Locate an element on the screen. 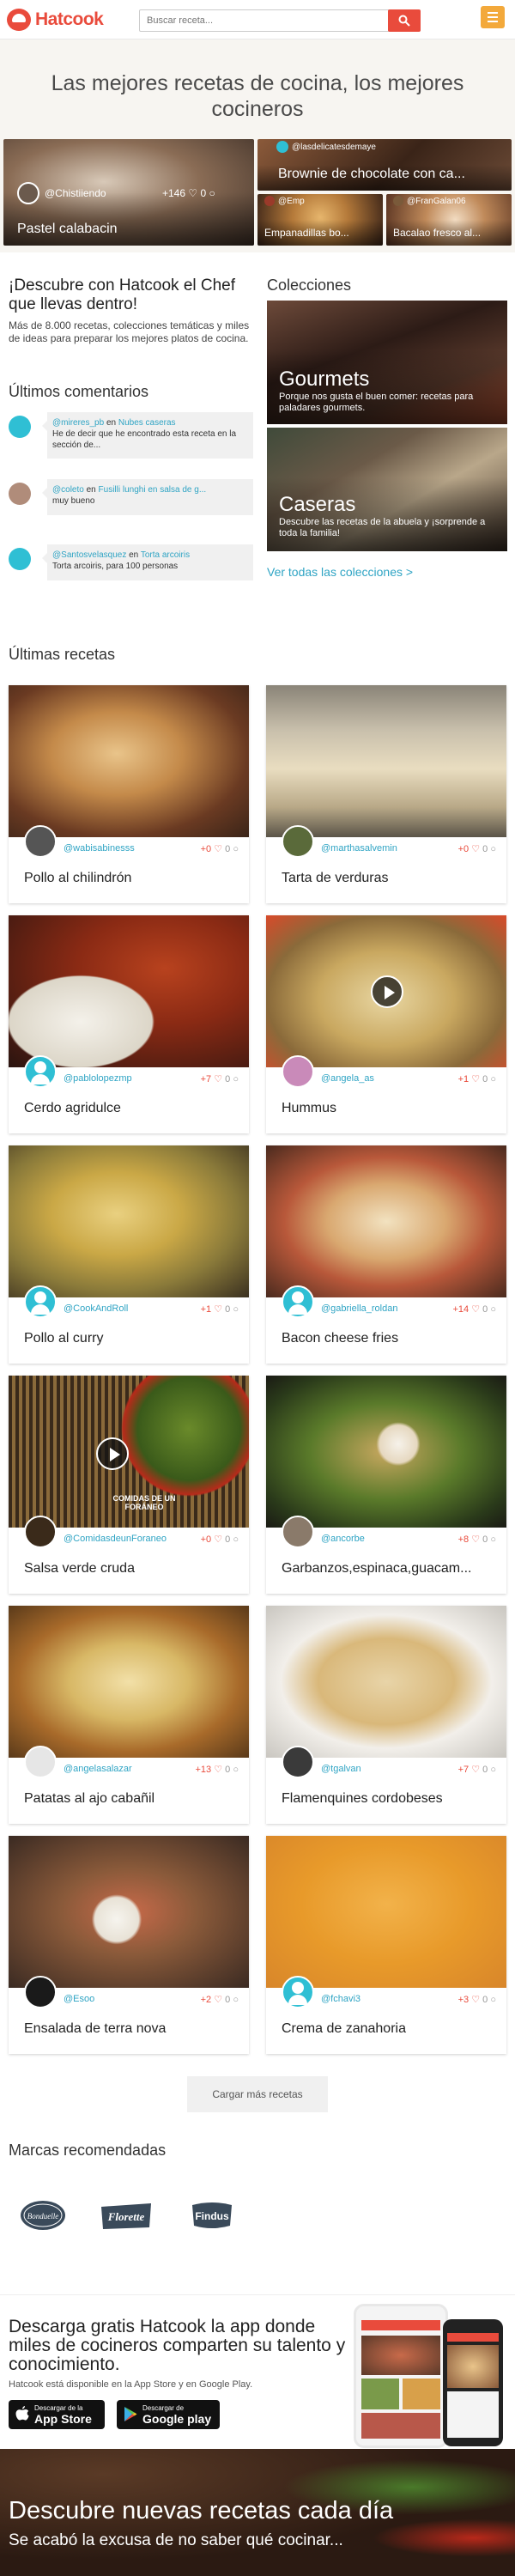  featured-recipe-main: @Chistiiendo +146 ♡ 0 ○ Pastel calabacin is located at coordinates (128, 192).